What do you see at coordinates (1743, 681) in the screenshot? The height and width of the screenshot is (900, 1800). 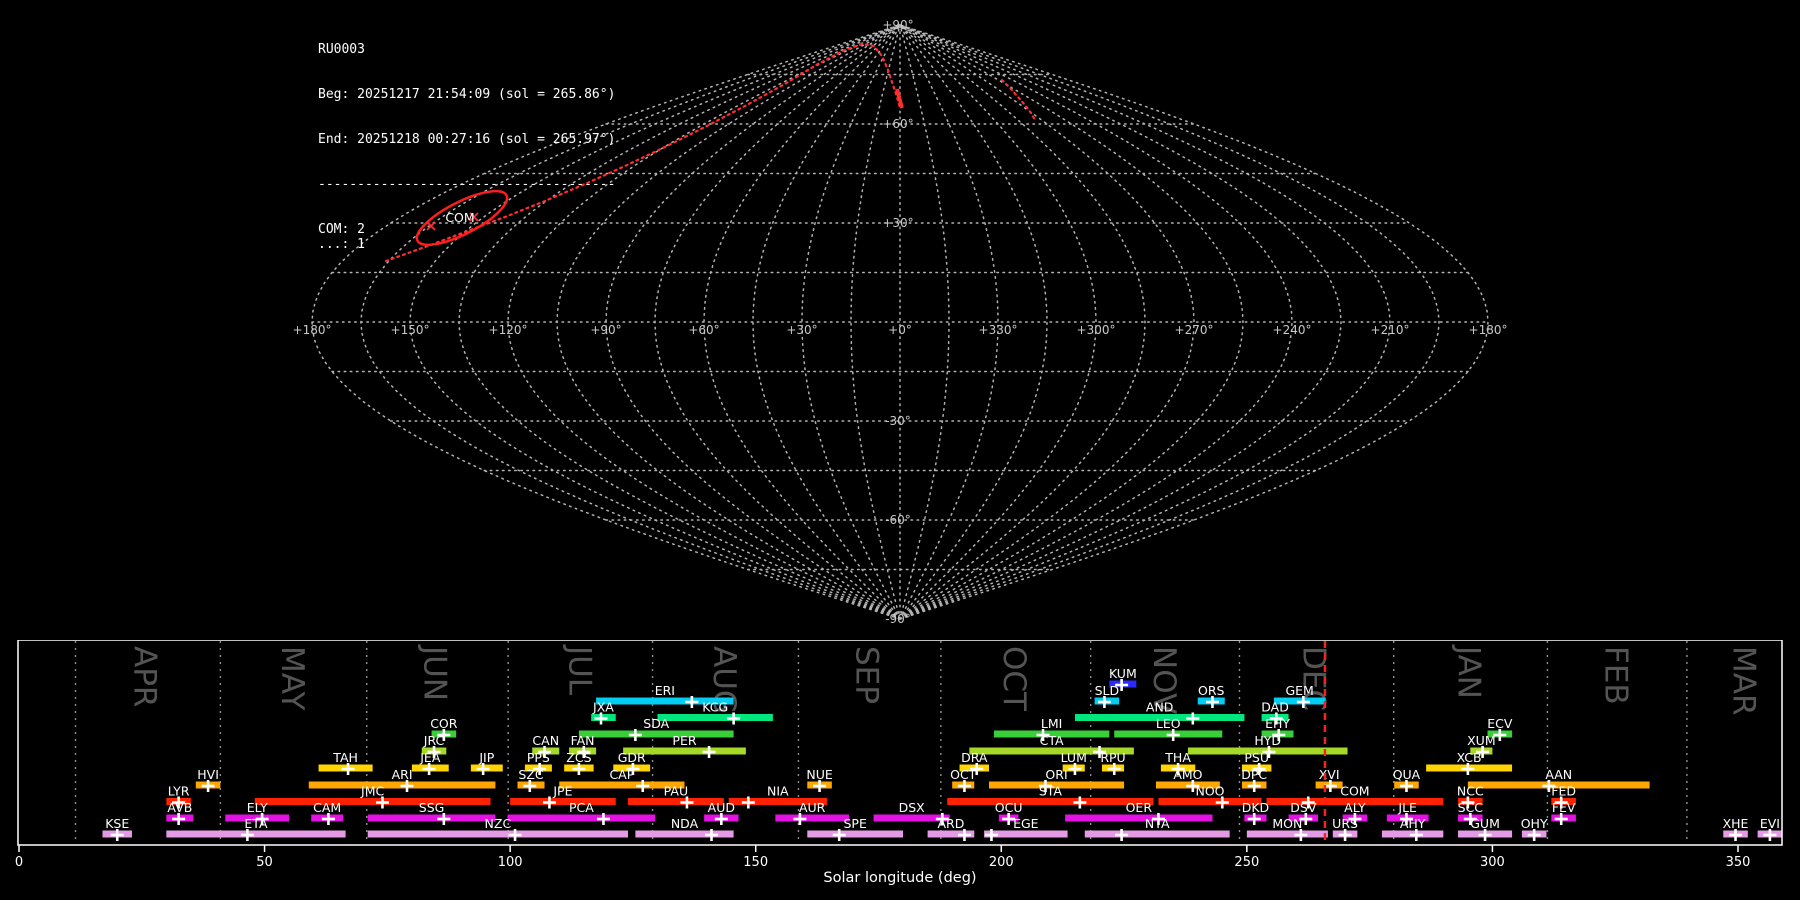 I see `month-label-MAR: MAR` at bounding box center [1743, 681].